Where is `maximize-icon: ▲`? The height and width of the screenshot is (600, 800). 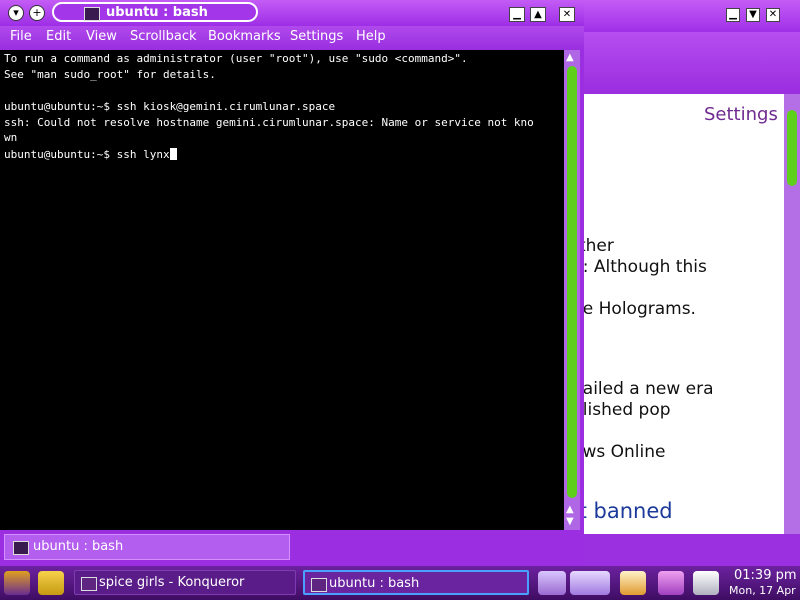 maximize-icon: ▲ is located at coordinates (538, 14).